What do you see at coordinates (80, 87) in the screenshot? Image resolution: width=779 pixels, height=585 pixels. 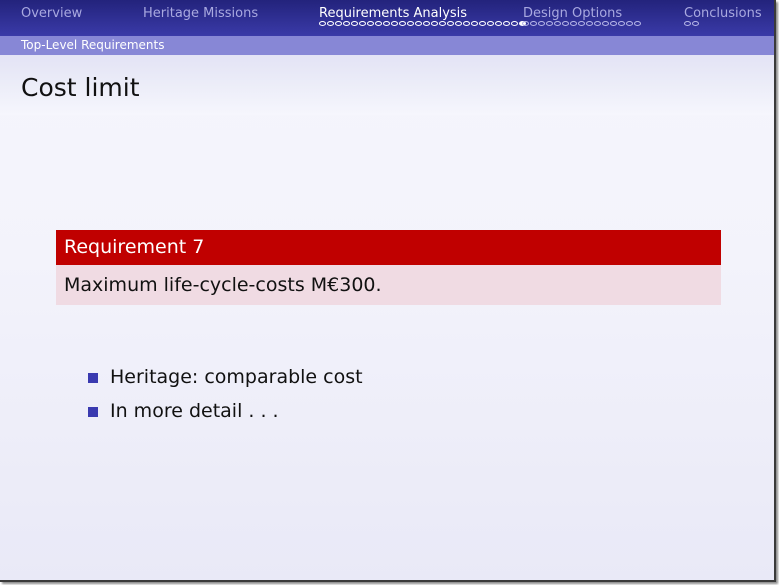 I see `frame-title: Cost limit` at bounding box center [80, 87].